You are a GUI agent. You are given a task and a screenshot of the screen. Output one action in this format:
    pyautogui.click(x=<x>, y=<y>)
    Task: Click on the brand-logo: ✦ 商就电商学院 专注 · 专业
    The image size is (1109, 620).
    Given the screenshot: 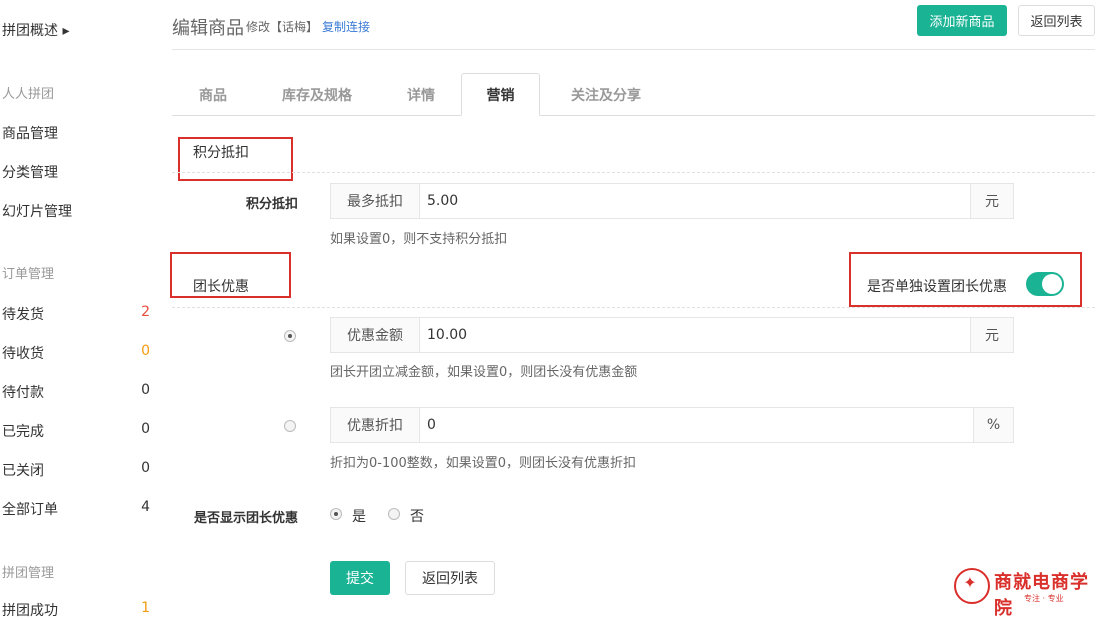 What is the action you would take?
    pyautogui.click(x=1027, y=592)
    